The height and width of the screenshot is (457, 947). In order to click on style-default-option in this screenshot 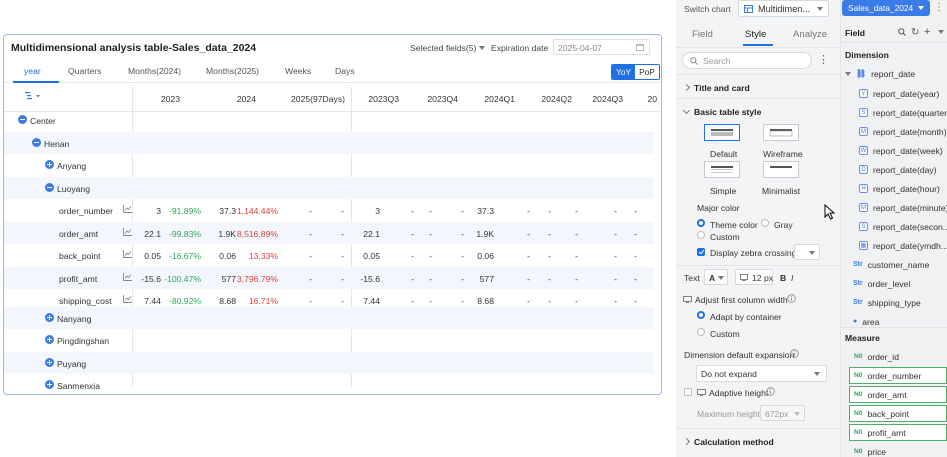, I will do `click(722, 132)`.